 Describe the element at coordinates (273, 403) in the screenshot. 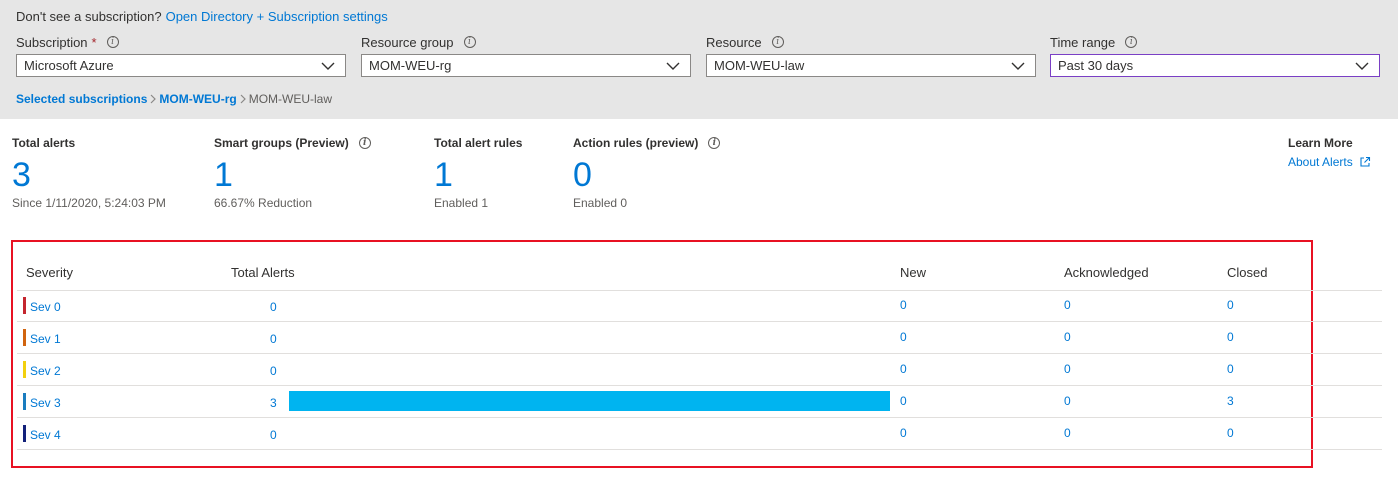

I see `total-alerts-count: 3` at that location.